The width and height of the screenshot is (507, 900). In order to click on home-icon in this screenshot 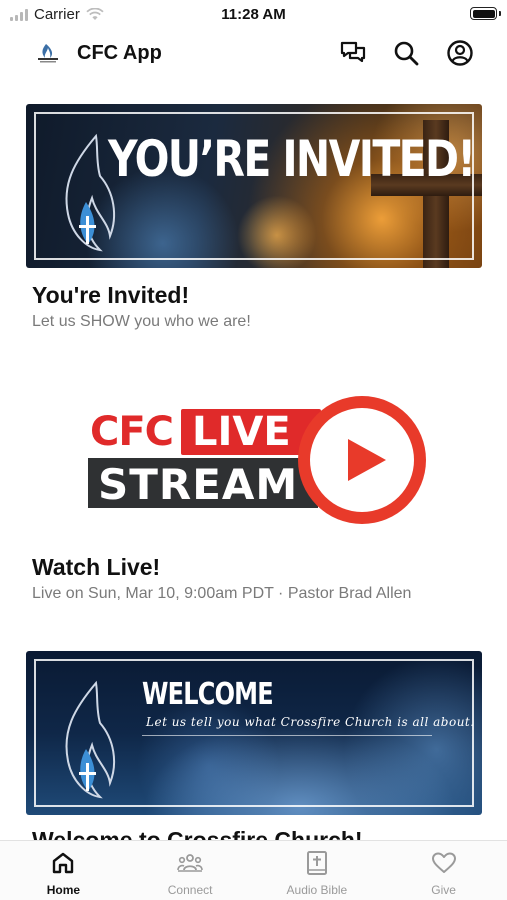, I will do `click(63, 863)`.